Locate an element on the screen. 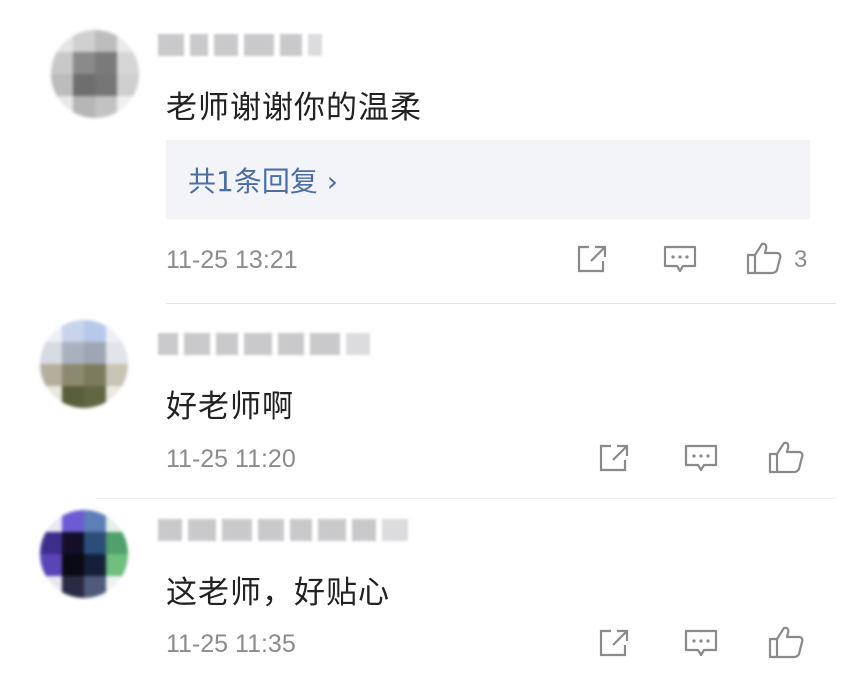 The width and height of the screenshot is (855, 682). comment-timestamp: 11-25 11:35 is located at coordinates (231, 644).